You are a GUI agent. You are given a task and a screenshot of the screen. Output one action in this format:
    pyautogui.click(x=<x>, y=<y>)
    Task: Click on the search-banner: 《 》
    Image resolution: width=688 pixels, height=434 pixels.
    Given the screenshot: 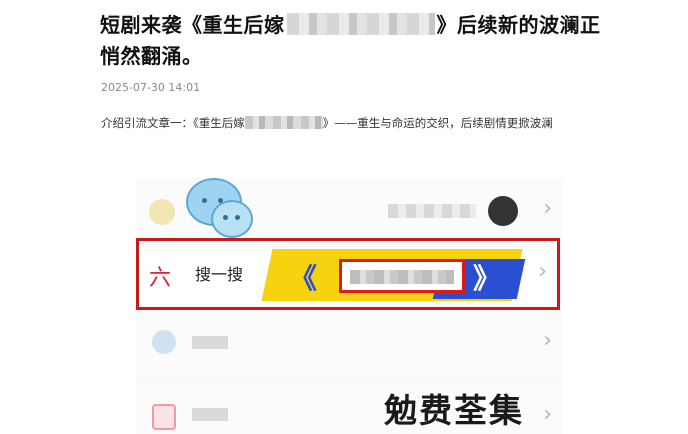 What is the action you would take?
    pyautogui.click(x=393, y=275)
    